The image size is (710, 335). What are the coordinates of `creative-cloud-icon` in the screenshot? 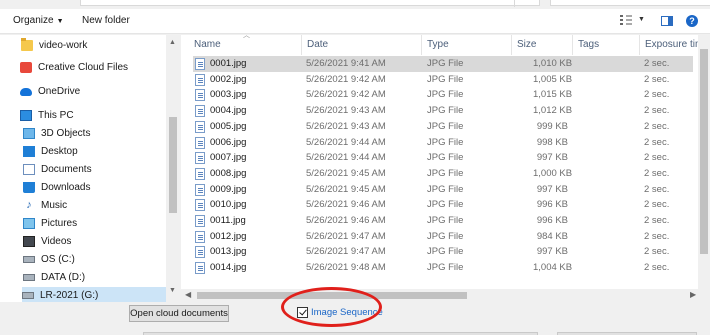 It's located at (26, 67).